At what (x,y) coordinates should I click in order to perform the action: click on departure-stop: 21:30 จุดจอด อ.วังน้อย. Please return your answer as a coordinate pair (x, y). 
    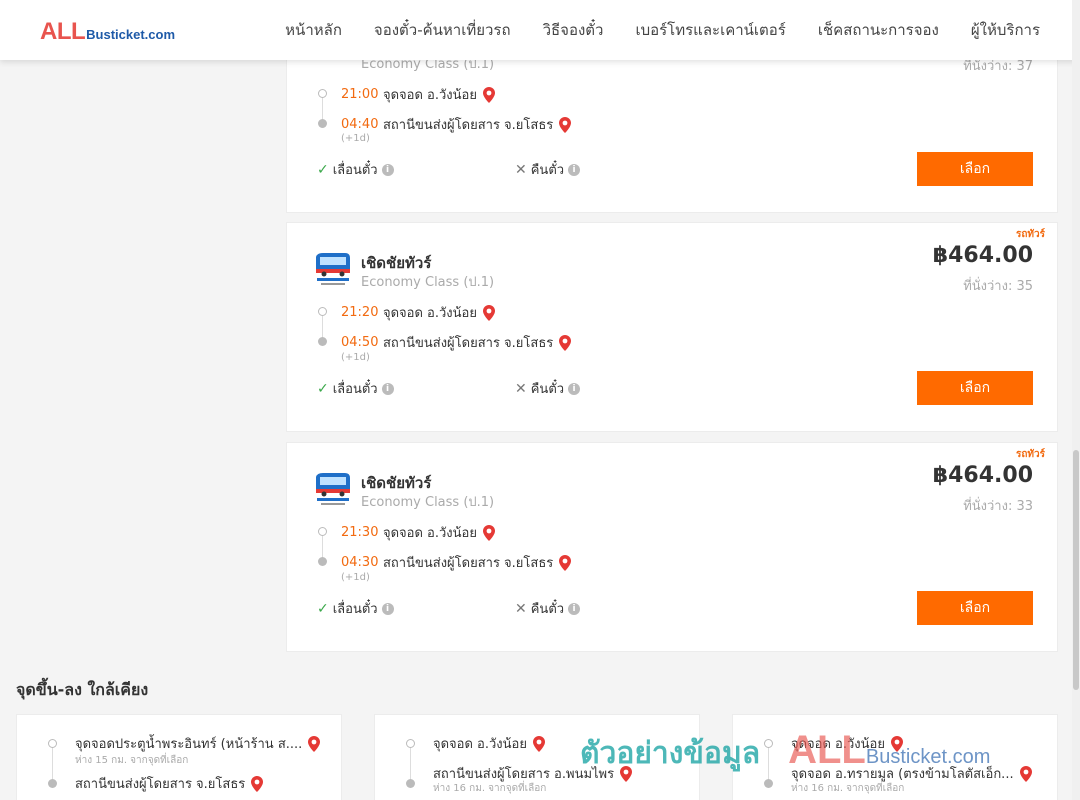
    Looking at the image, I should click on (418, 532).